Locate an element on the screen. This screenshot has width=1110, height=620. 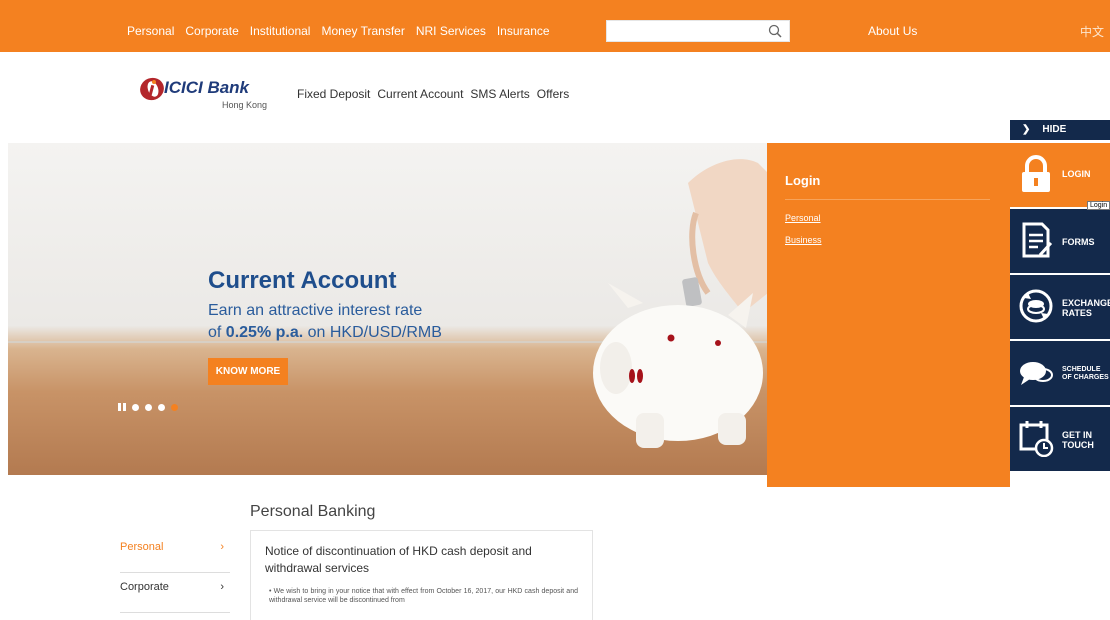
hero-rate-suffix: on HKD/USD/RMB is located at coordinates (372, 332).